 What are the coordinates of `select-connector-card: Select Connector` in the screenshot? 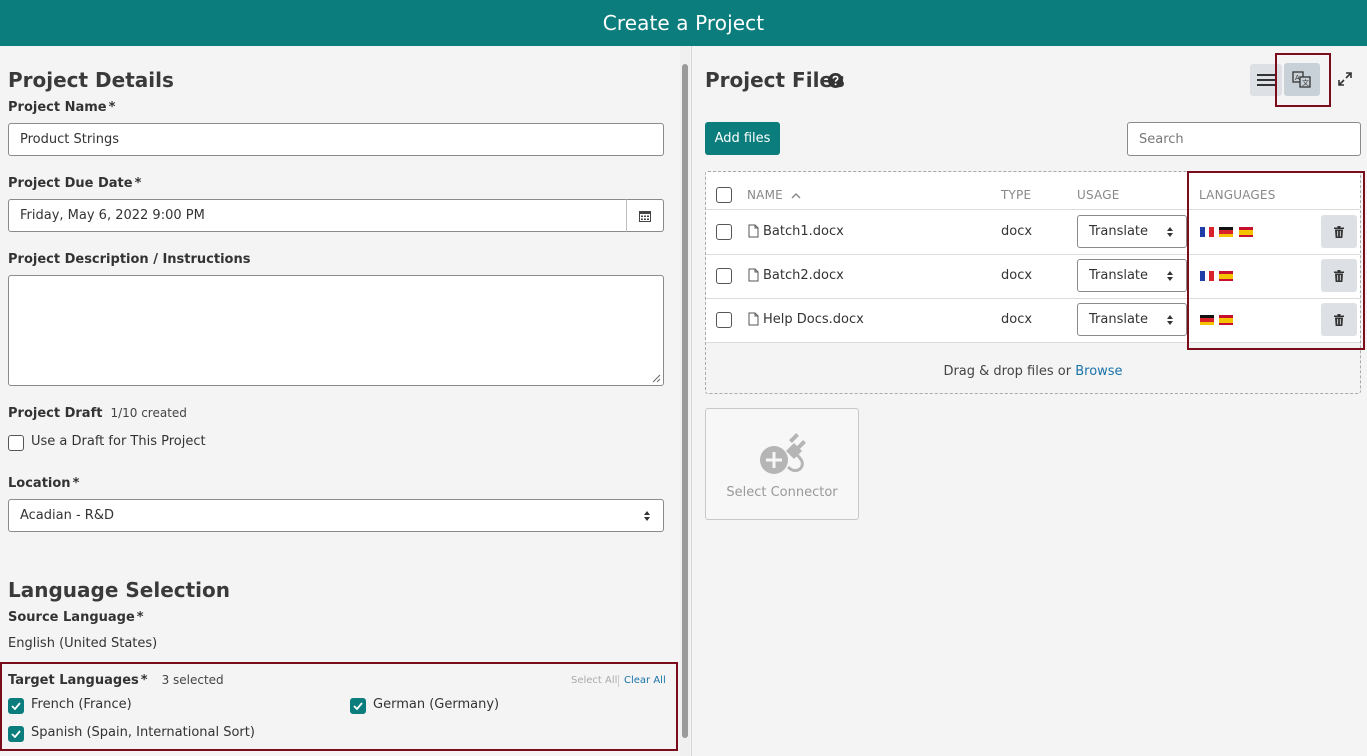 It's located at (782, 464).